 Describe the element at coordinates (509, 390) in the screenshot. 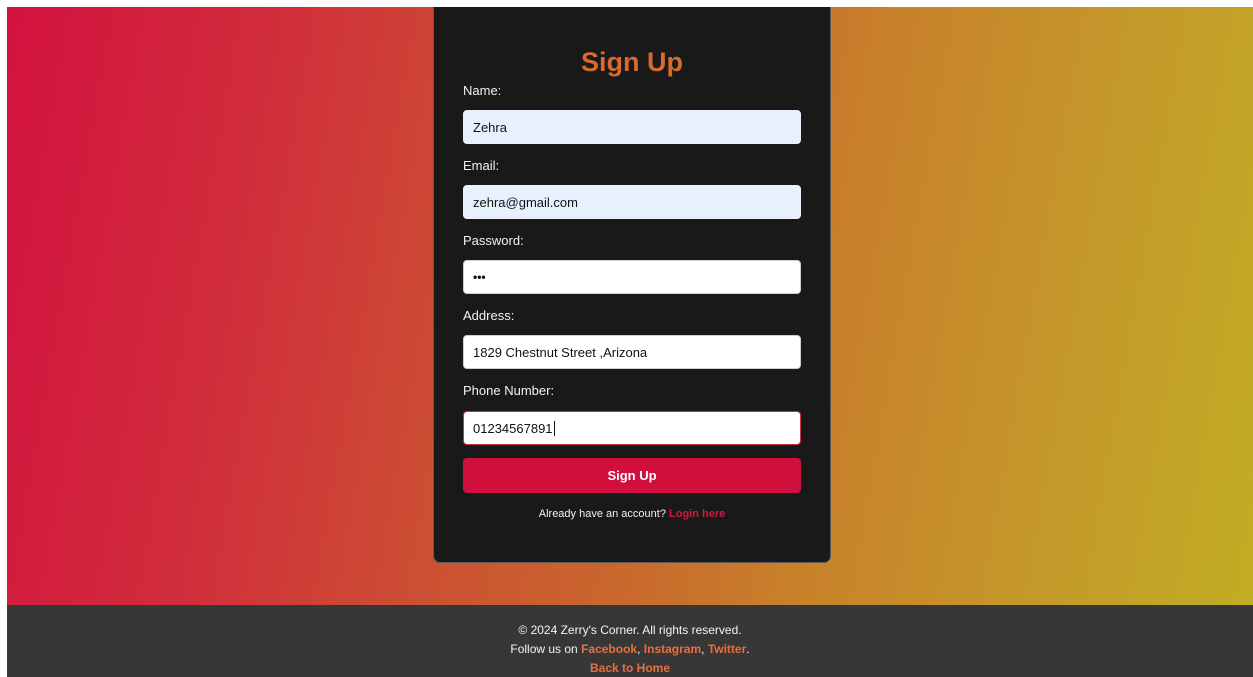

I see `phone-label: Phone Number:` at that location.